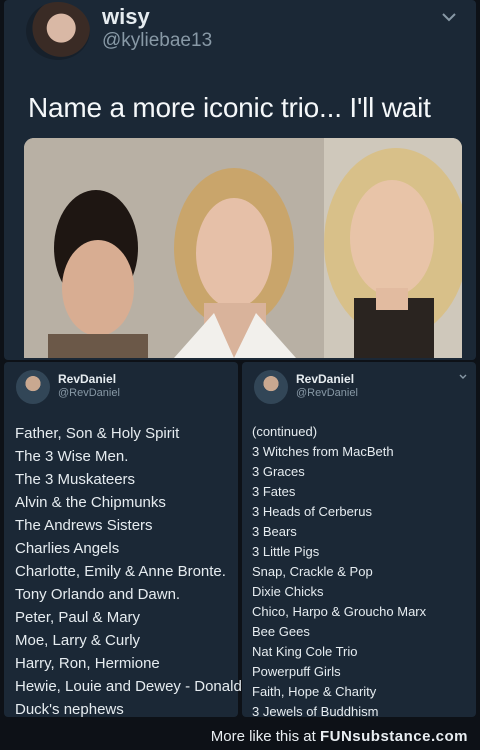 Image resolution: width=480 pixels, height=750 pixels. I want to click on watermark-footer: More like this at FUNsubstance.com, so click(240, 737).